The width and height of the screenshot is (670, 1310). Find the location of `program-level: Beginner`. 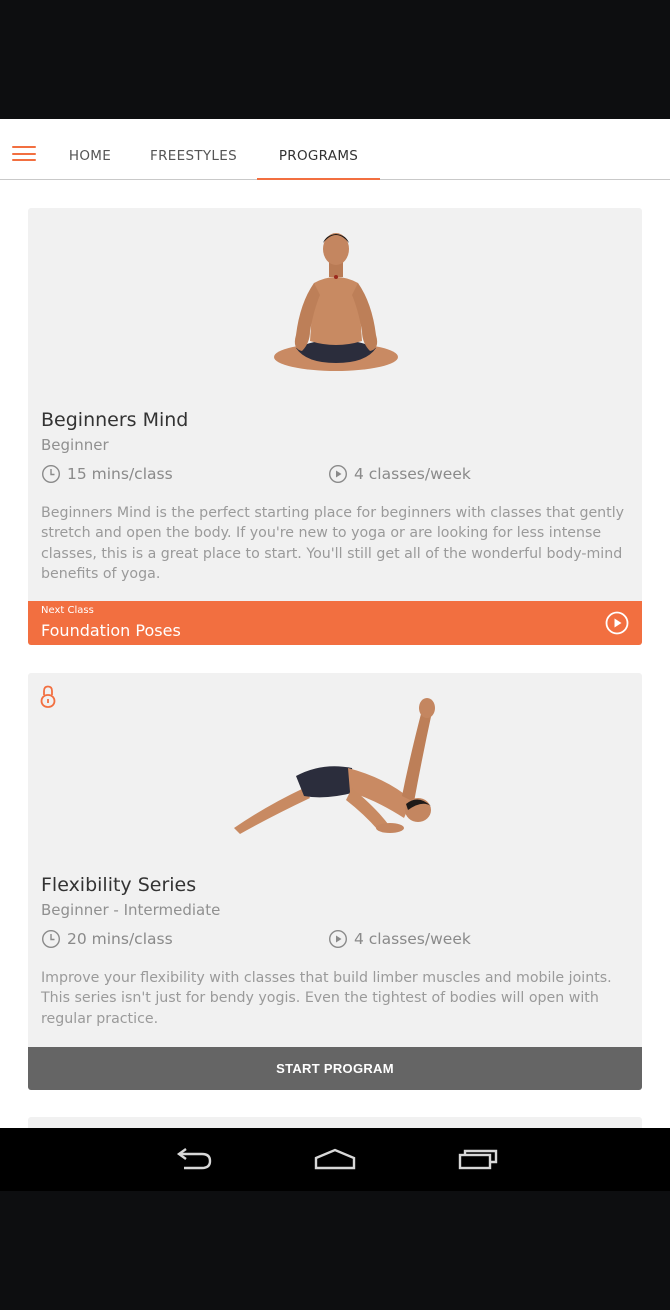

program-level: Beginner is located at coordinates (75, 445).